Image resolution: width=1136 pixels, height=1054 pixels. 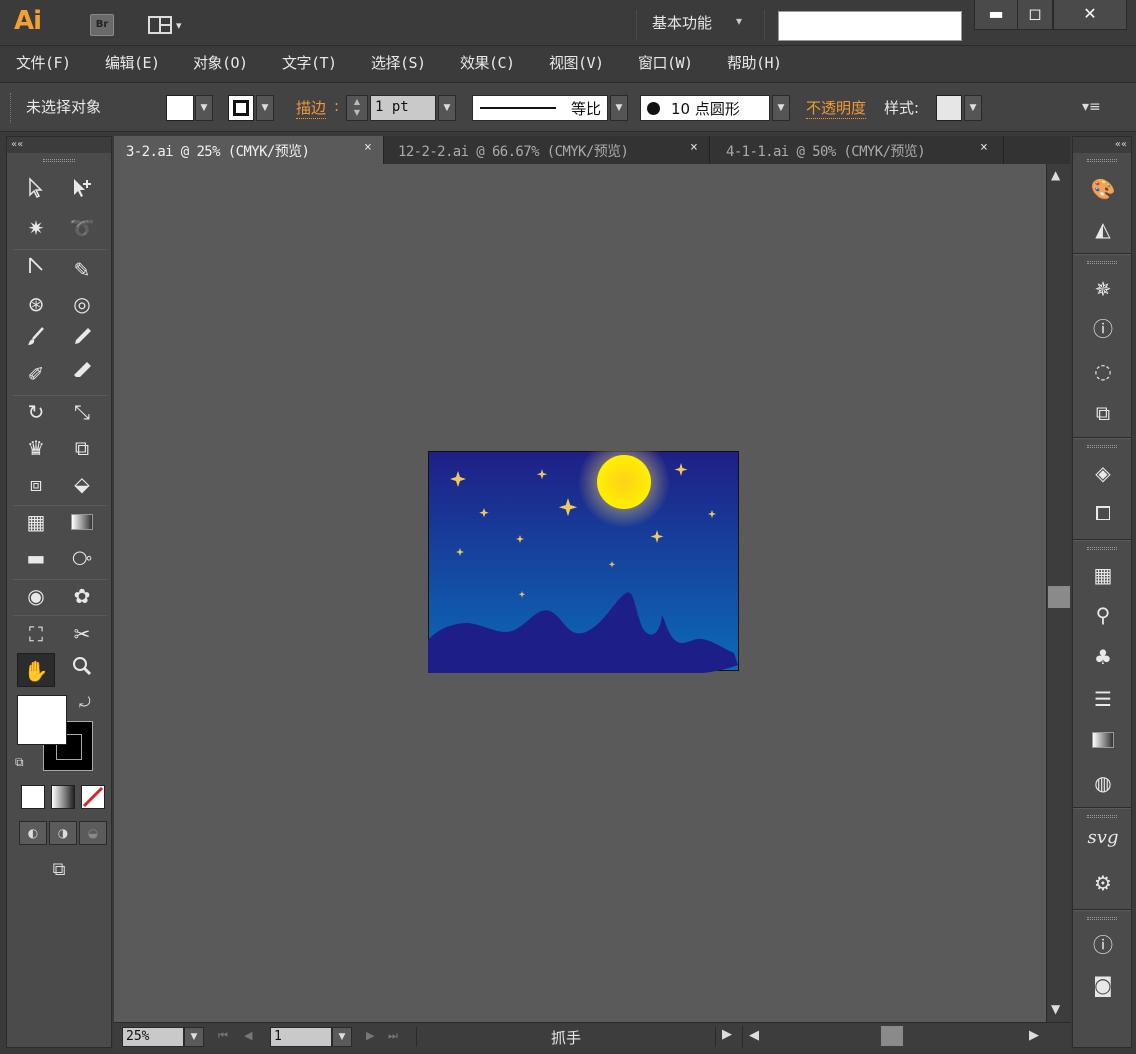 I want to click on scroll-right-icon: ▶, so click(x=1034, y=1035).